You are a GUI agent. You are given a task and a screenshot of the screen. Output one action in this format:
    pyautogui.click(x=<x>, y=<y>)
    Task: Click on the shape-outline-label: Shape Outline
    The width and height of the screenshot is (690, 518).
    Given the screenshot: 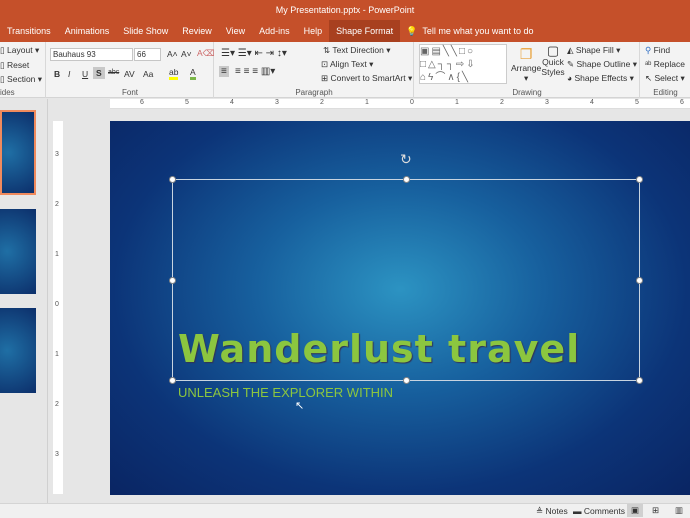 What is the action you would take?
    pyautogui.click(x=603, y=64)
    